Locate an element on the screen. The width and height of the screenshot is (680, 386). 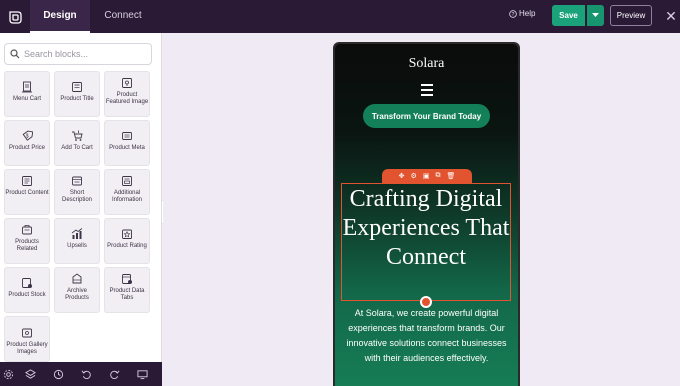
block-label: Product Data Tabs is located at coordinates (127, 294).